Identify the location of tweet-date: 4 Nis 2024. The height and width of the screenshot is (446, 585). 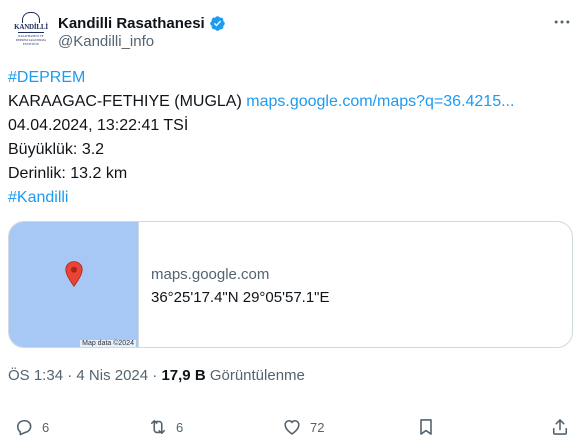
(112, 375).